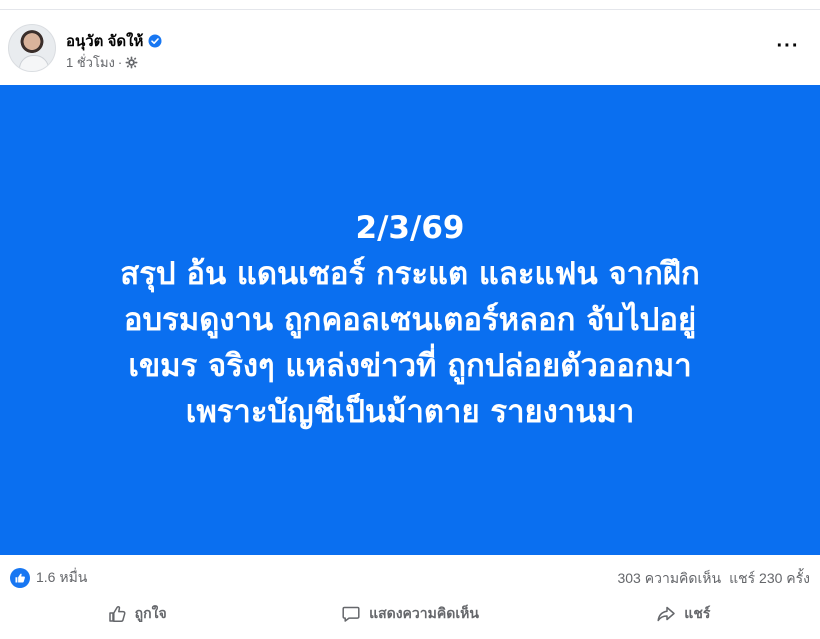 The image size is (820, 639). Describe the element at coordinates (62, 577) in the screenshot. I see `reaction-count: 1.6 หมื่น` at that location.